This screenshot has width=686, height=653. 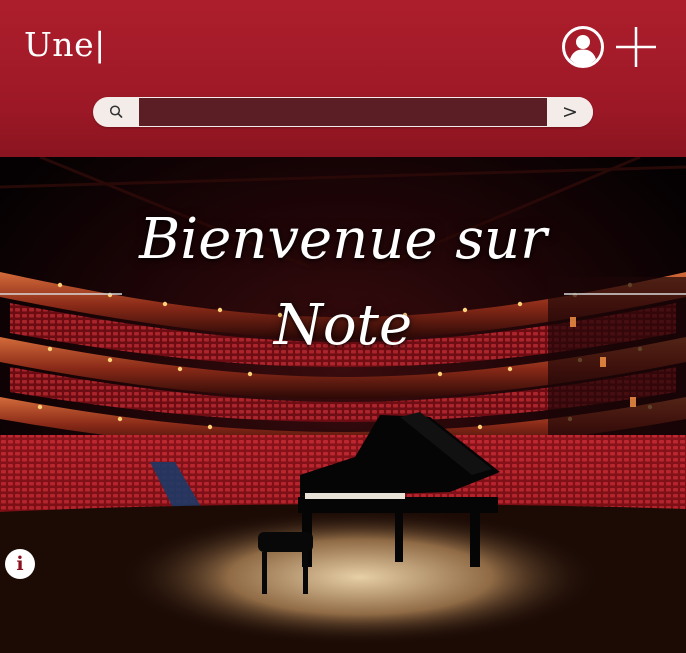 I want to click on plus-icon, so click(x=636, y=47).